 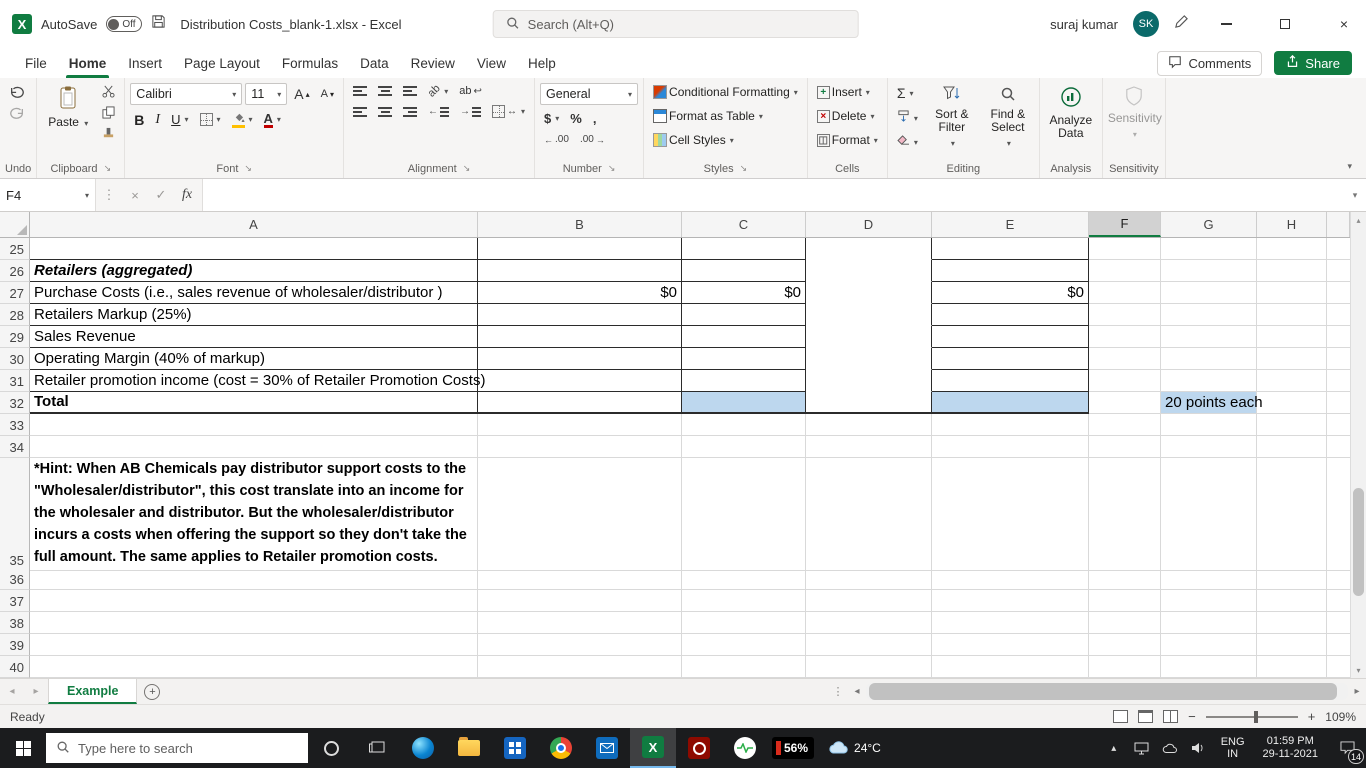 What do you see at coordinates (580, 293) in the screenshot?
I see `cell-B27: $0` at bounding box center [580, 293].